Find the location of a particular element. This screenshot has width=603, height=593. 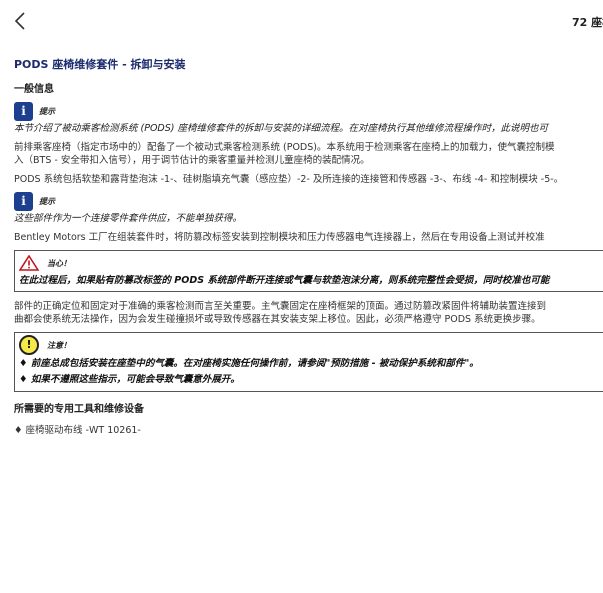

caution-header: ! 注意！ is located at coordinates (311, 345).